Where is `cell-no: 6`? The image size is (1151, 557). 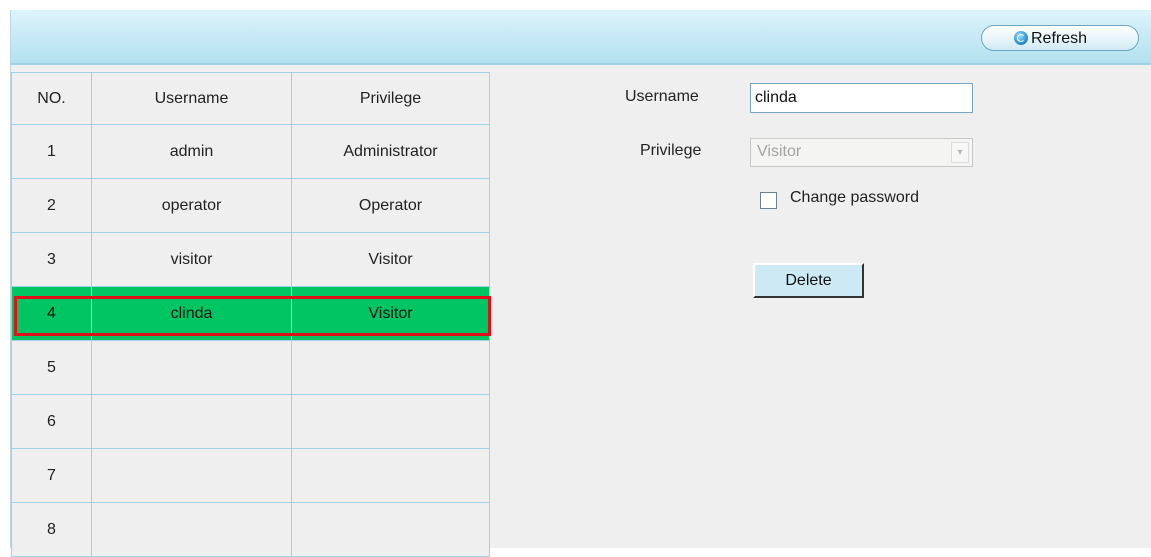
cell-no: 6 is located at coordinates (51, 421).